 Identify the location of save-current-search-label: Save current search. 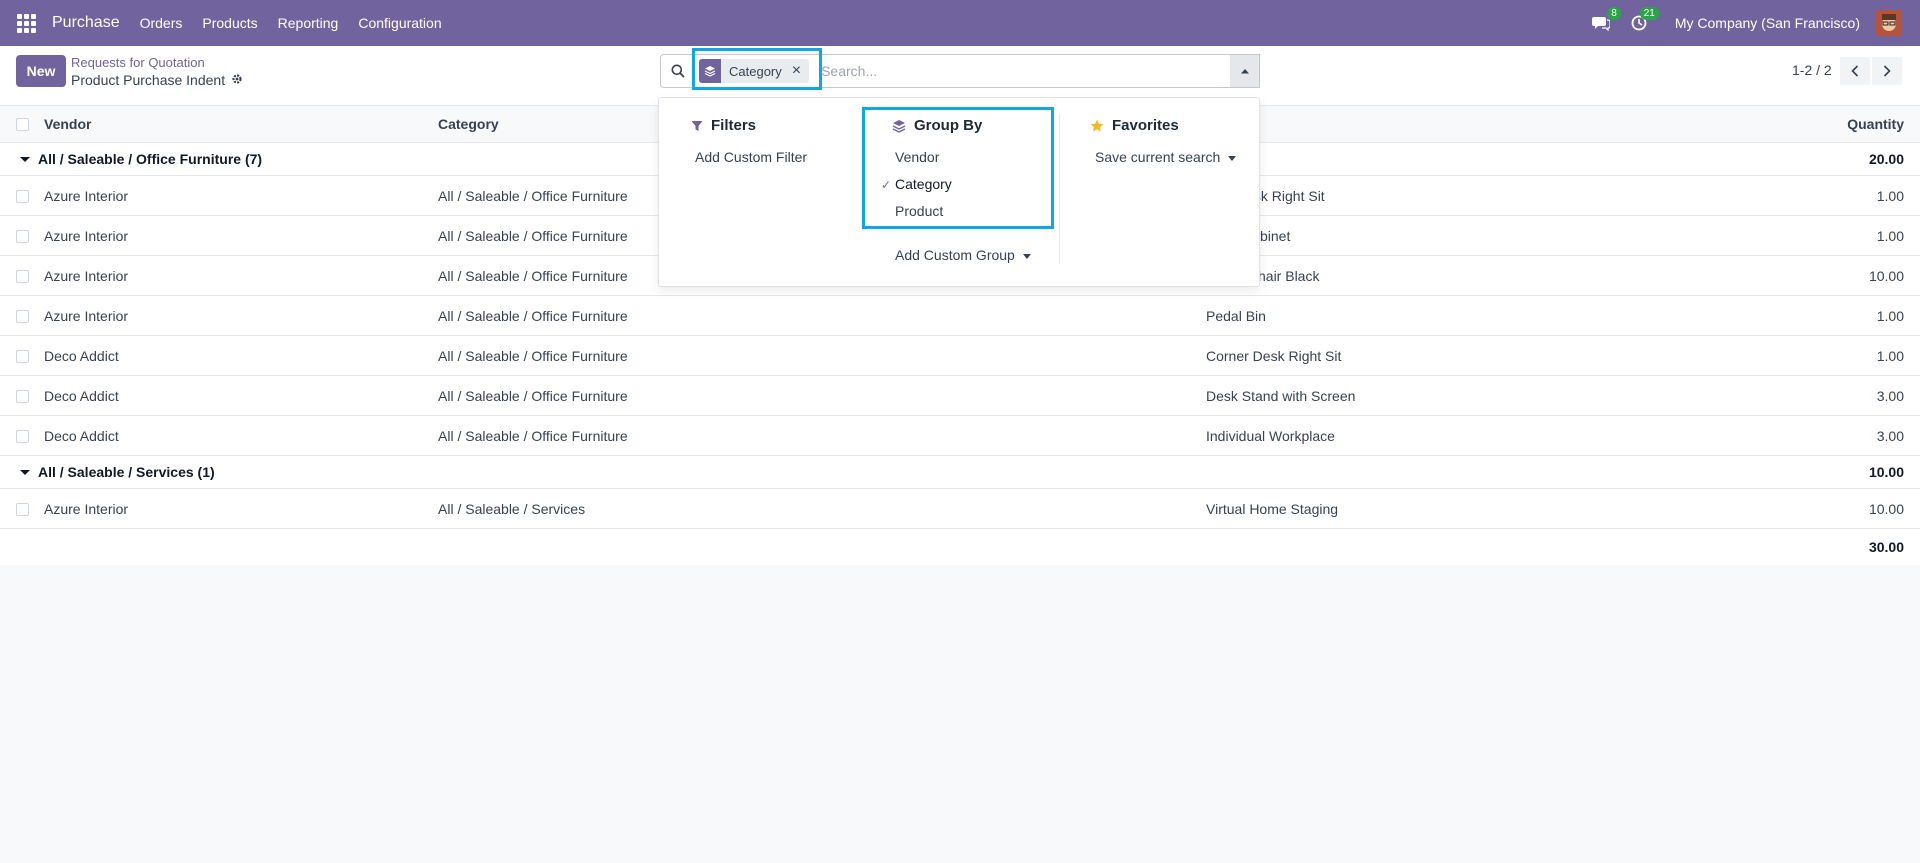
(1158, 157).